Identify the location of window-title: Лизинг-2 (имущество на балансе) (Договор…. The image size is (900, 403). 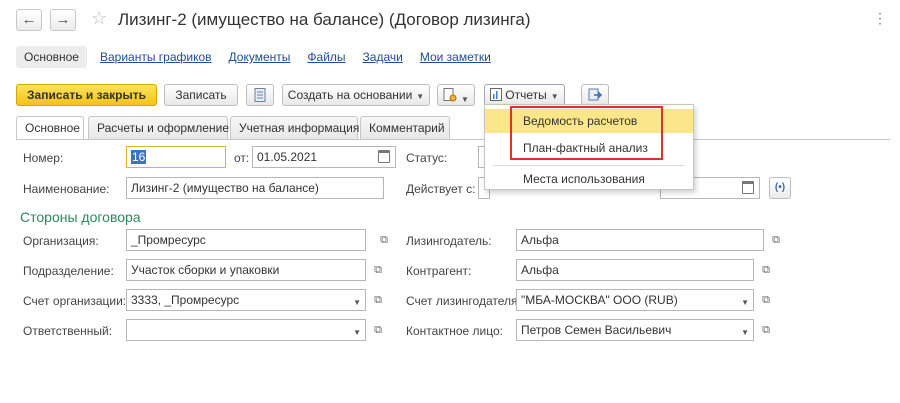
(324, 19).